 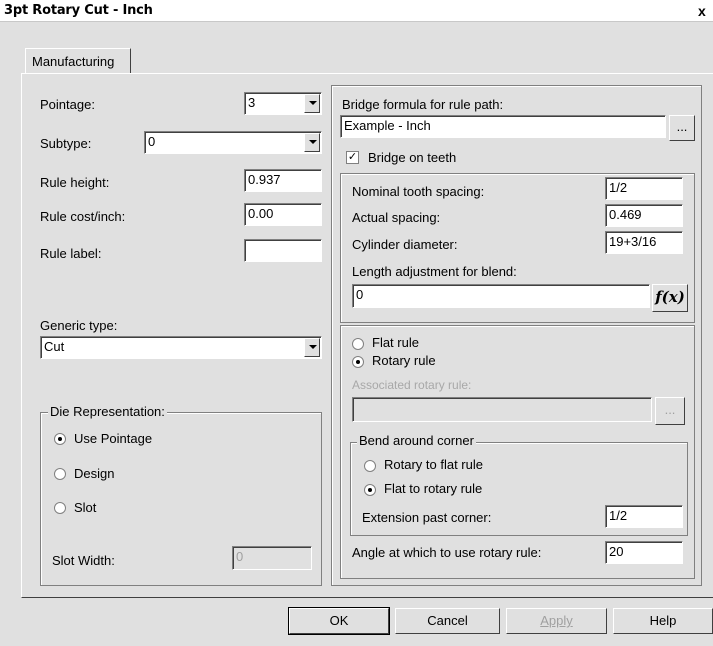 What do you see at coordinates (83, 216) in the screenshot?
I see `rule-cost-label: Rule cost/inch:` at bounding box center [83, 216].